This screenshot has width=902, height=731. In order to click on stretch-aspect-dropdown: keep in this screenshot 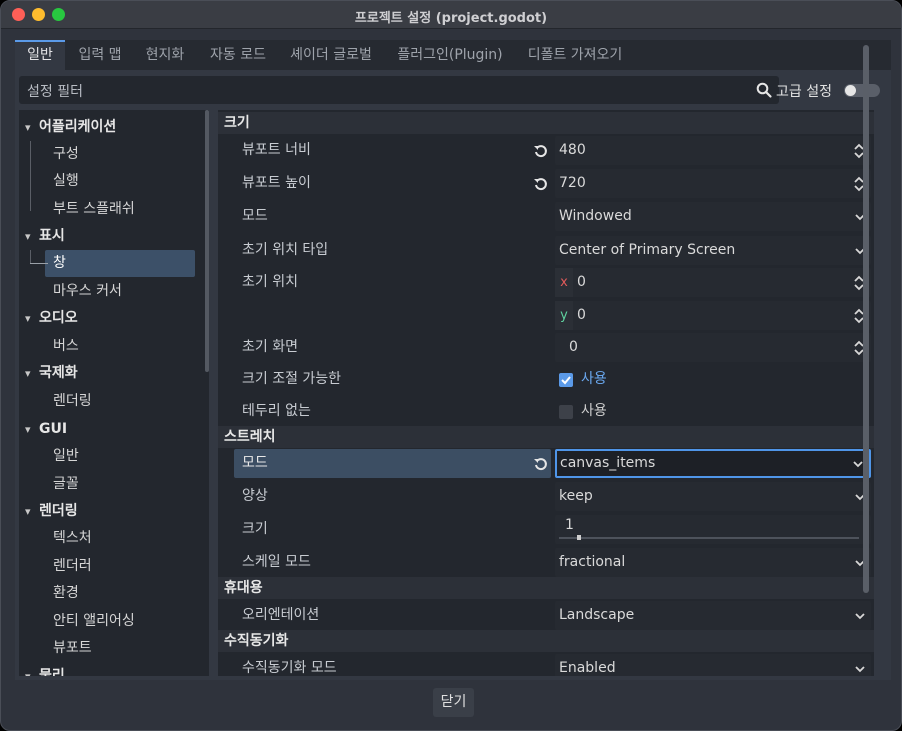, I will do `click(713, 496)`.